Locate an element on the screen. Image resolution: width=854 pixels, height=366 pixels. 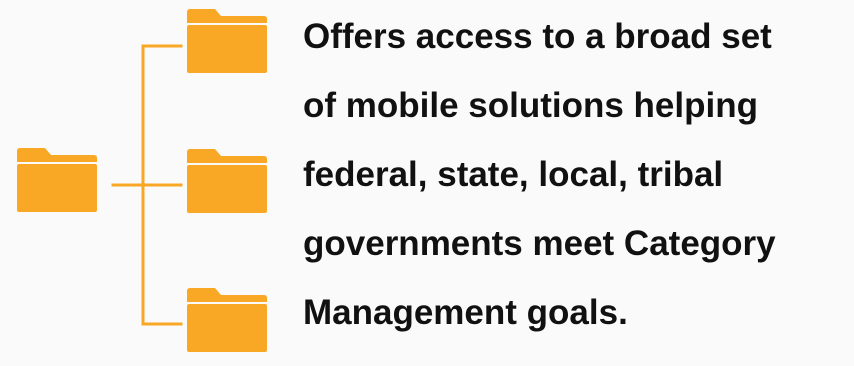
description-line-3: federal, state, local, tribal is located at coordinates (513, 174).